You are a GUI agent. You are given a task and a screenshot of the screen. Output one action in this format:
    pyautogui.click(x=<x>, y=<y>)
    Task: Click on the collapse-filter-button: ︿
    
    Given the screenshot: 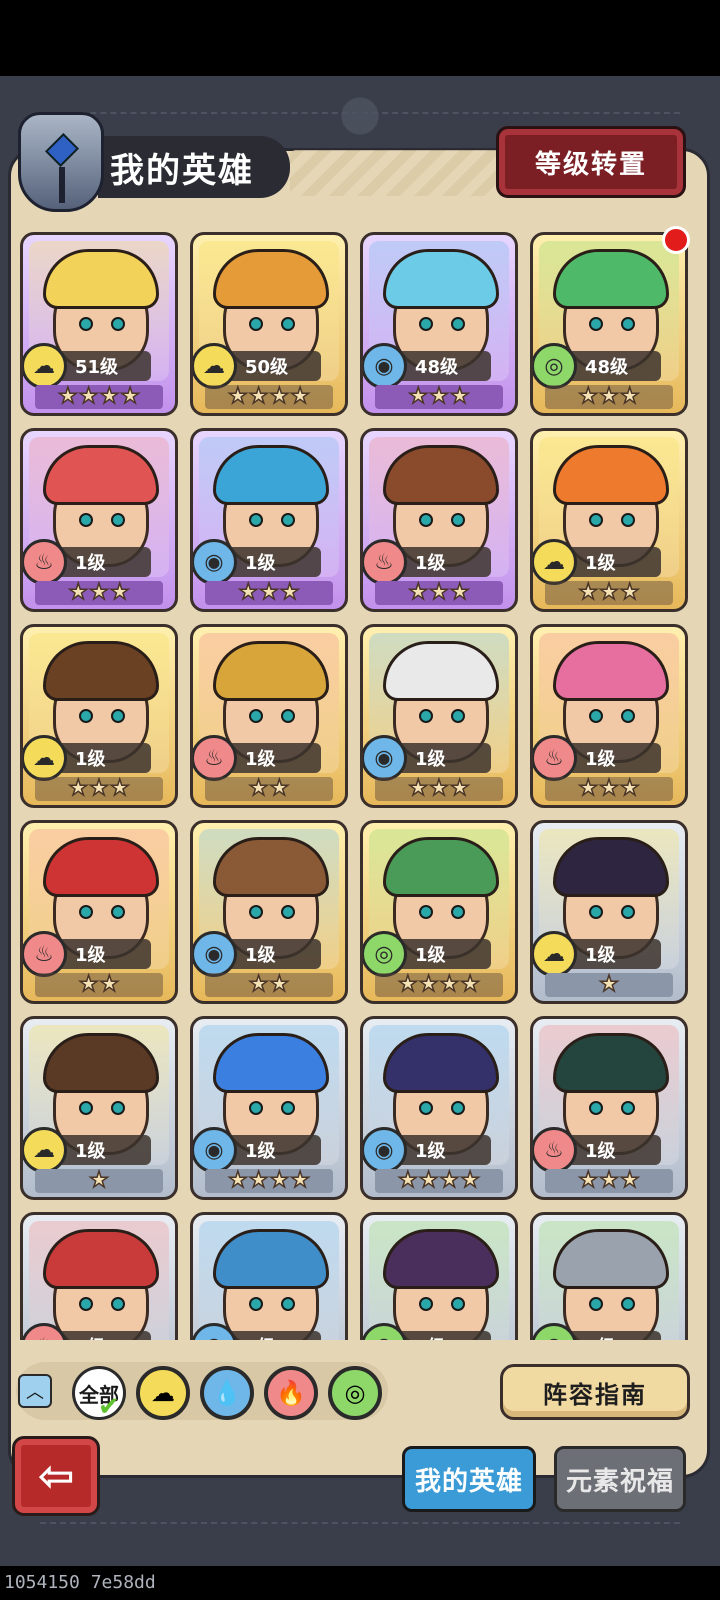 What is the action you would take?
    pyautogui.click(x=35, y=1391)
    